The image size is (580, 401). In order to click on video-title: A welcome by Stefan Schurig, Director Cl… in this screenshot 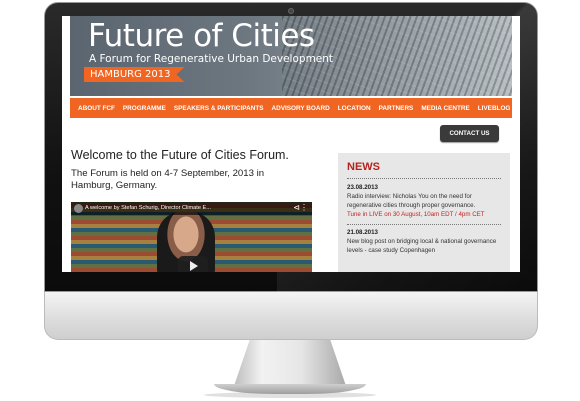, I will do `click(148, 208)`.